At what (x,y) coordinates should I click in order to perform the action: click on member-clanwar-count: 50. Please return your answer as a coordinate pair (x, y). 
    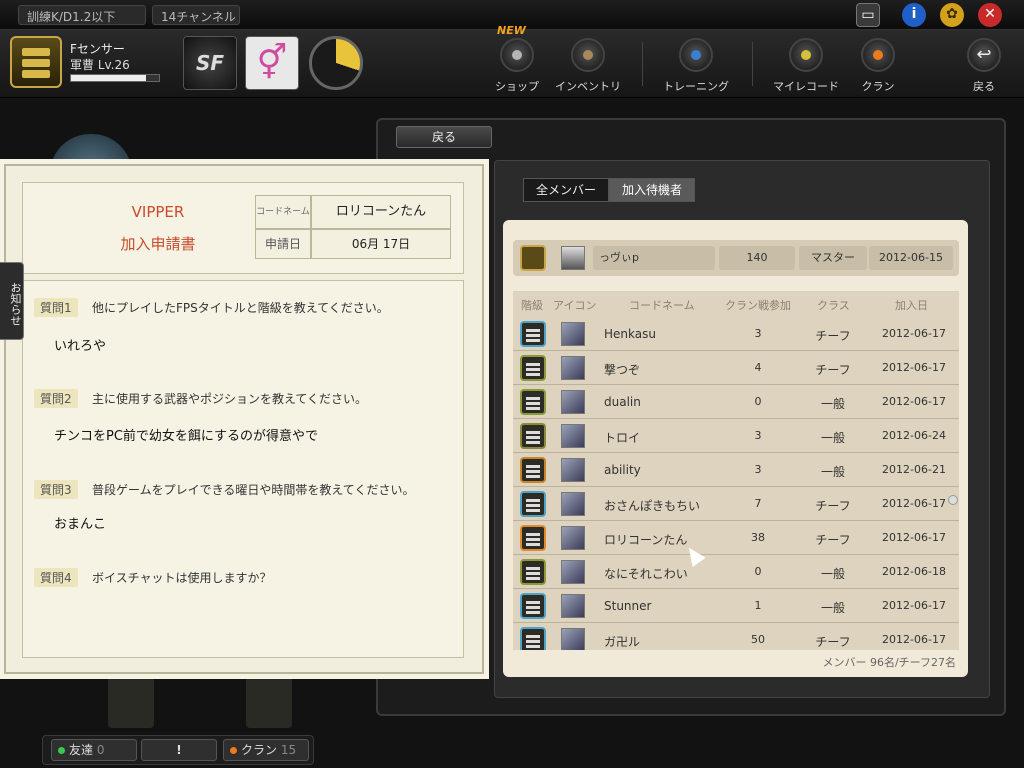
    Looking at the image, I should click on (758, 639).